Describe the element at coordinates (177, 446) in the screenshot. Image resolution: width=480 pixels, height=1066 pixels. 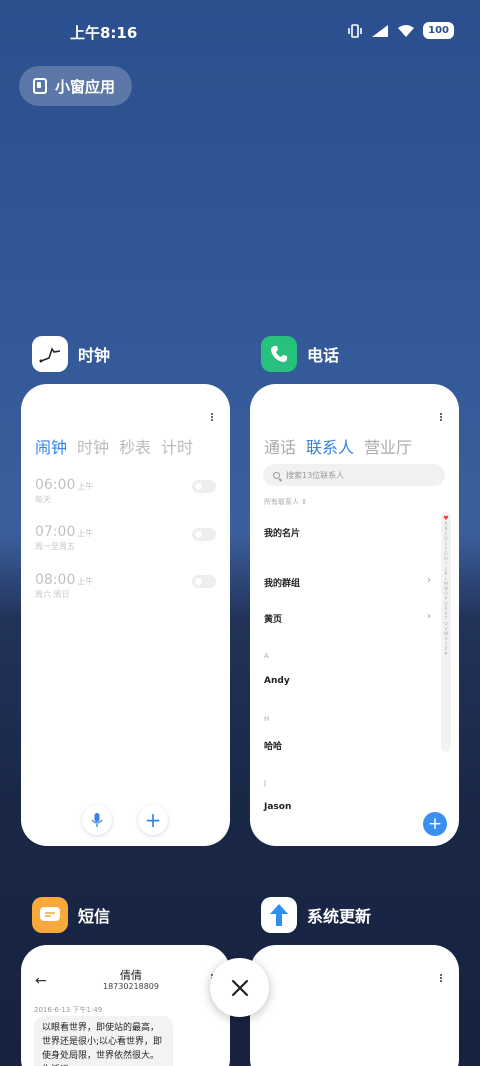
I see `tab-timer: 计时` at that location.